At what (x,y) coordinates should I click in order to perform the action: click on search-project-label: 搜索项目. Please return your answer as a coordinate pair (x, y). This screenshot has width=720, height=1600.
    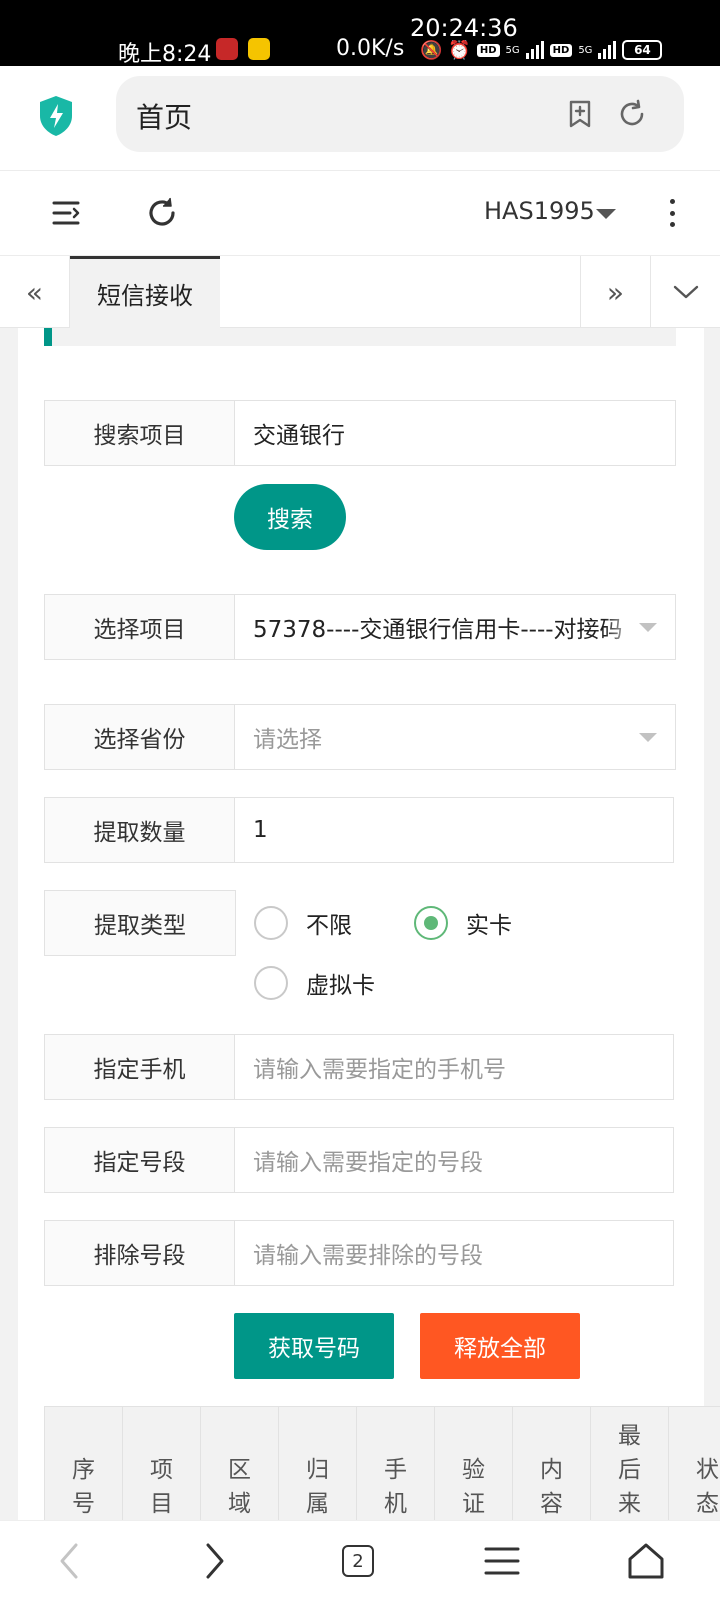
    Looking at the image, I should click on (140, 433).